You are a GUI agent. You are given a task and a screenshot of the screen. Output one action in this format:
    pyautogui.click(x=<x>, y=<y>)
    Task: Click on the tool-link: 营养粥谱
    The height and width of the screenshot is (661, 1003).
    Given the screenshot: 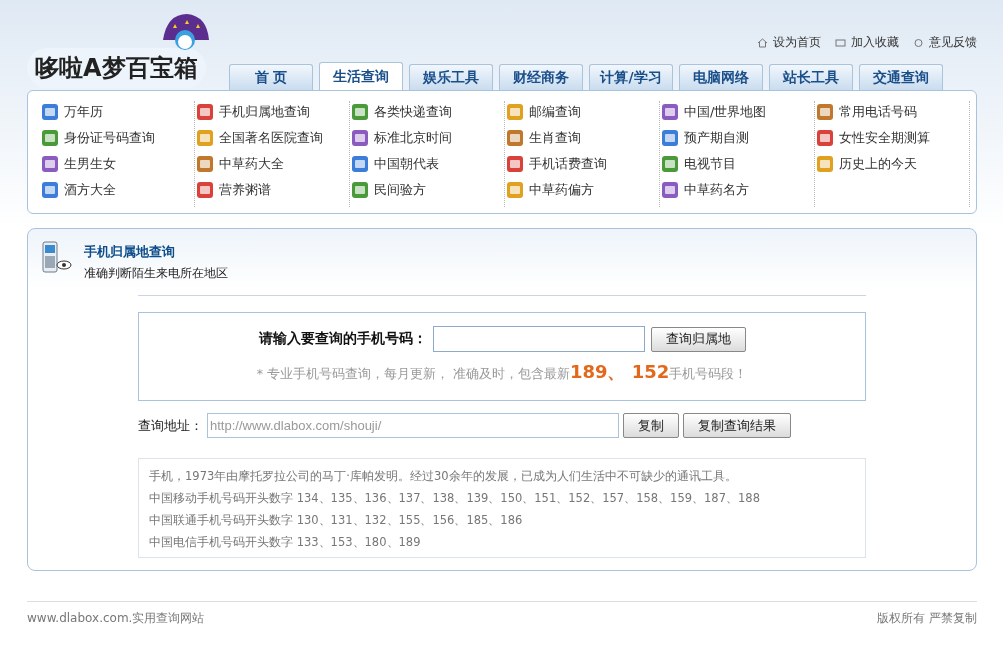 What is the action you would take?
    pyautogui.click(x=245, y=190)
    